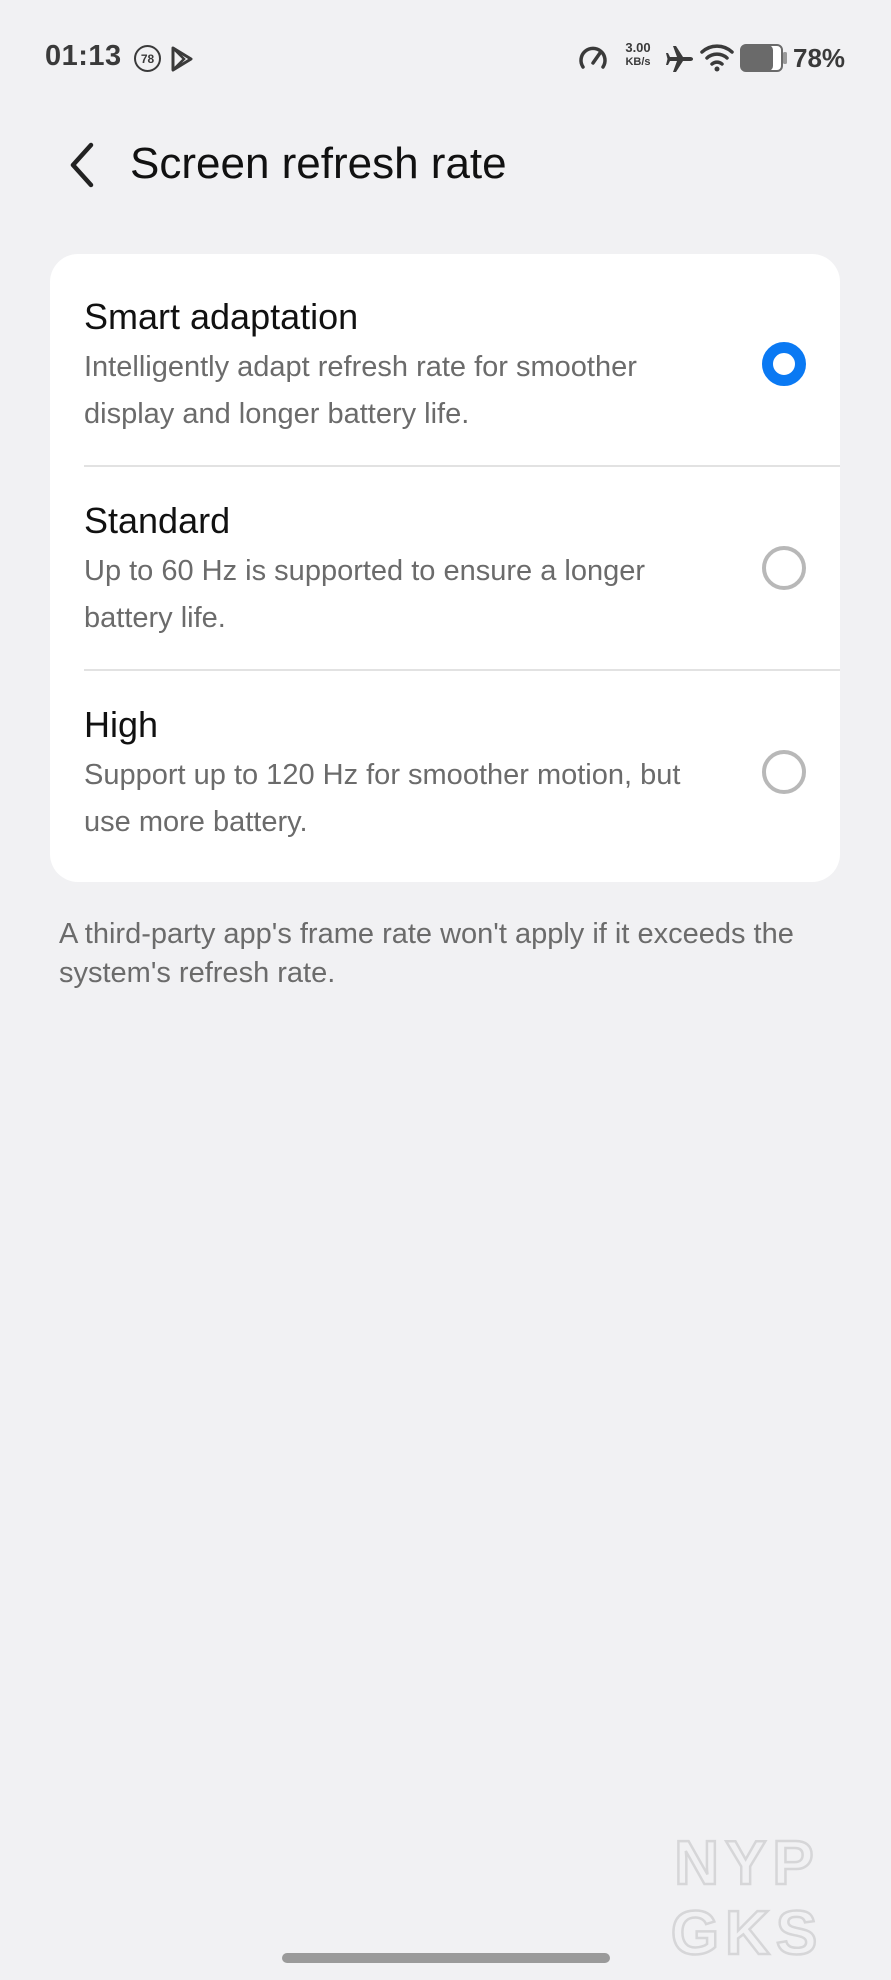 Image resolution: width=891 pixels, height=1980 pixels. What do you see at coordinates (445, 59) in the screenshot?
I see `status-bar: 01:13 78 3.00 KB/s 78%` at bounding box center [445, 59].